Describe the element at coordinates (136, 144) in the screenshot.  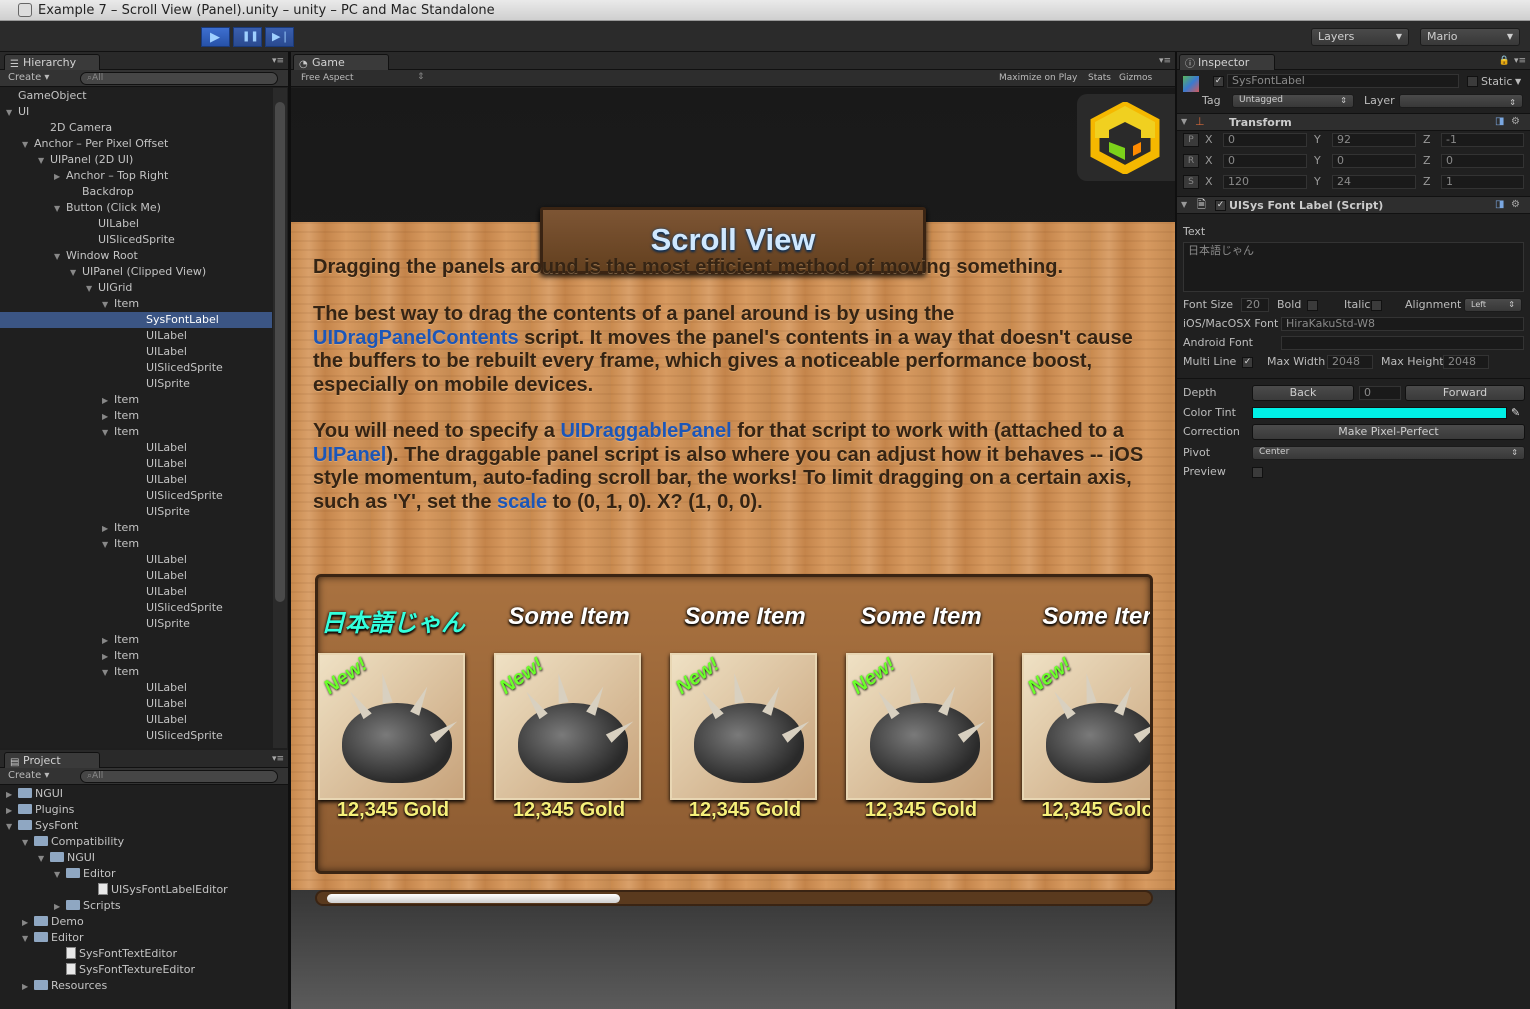
I see `hierarchy-row: ▼ Anchor – Per Pixel Offset` at that location.